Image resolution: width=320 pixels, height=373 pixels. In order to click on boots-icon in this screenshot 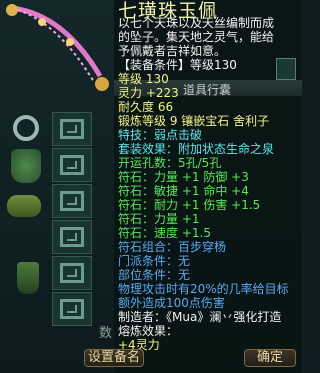, I will do `click(28, 278)`.